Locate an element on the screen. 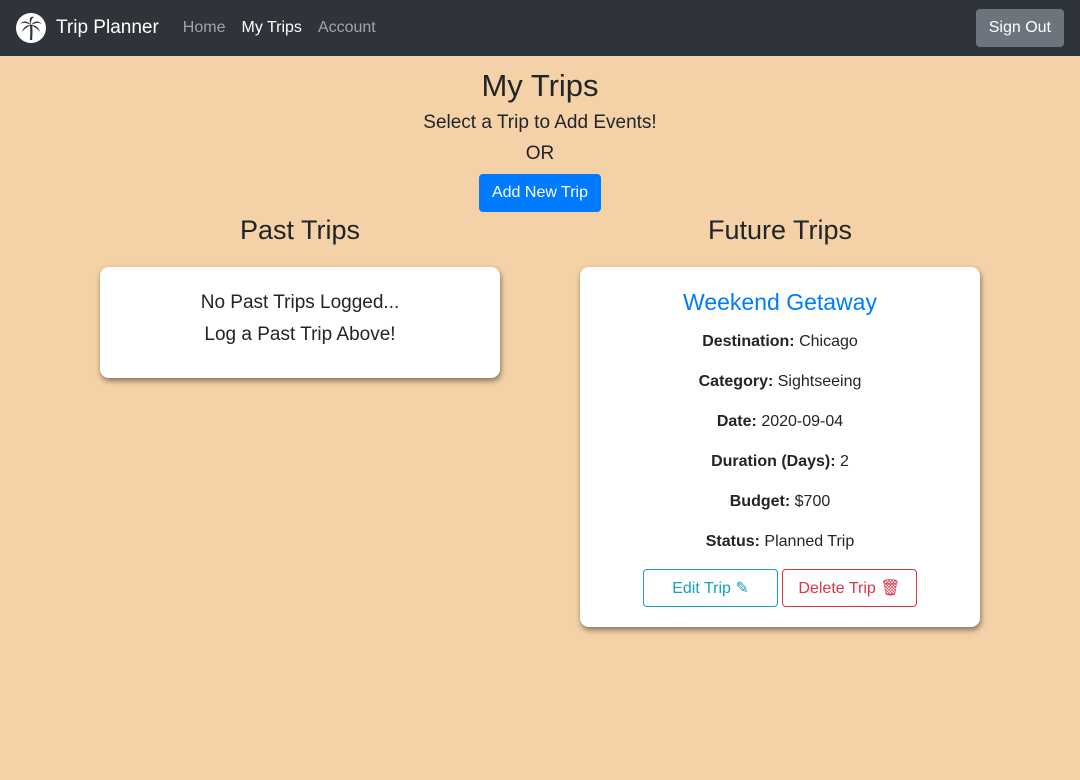 Image resolution: width=1080 pixels, height=780 pixels. trip-destination: Destination: Chicago is located at coordinates (780, 342).